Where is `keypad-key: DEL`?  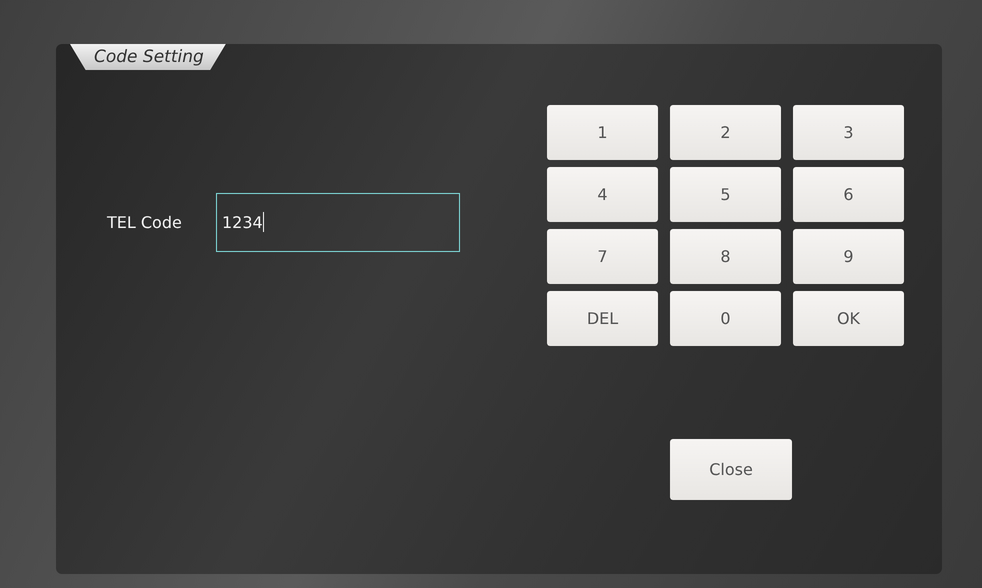 keypad-key: DEL is located at coordinates (602, 318).